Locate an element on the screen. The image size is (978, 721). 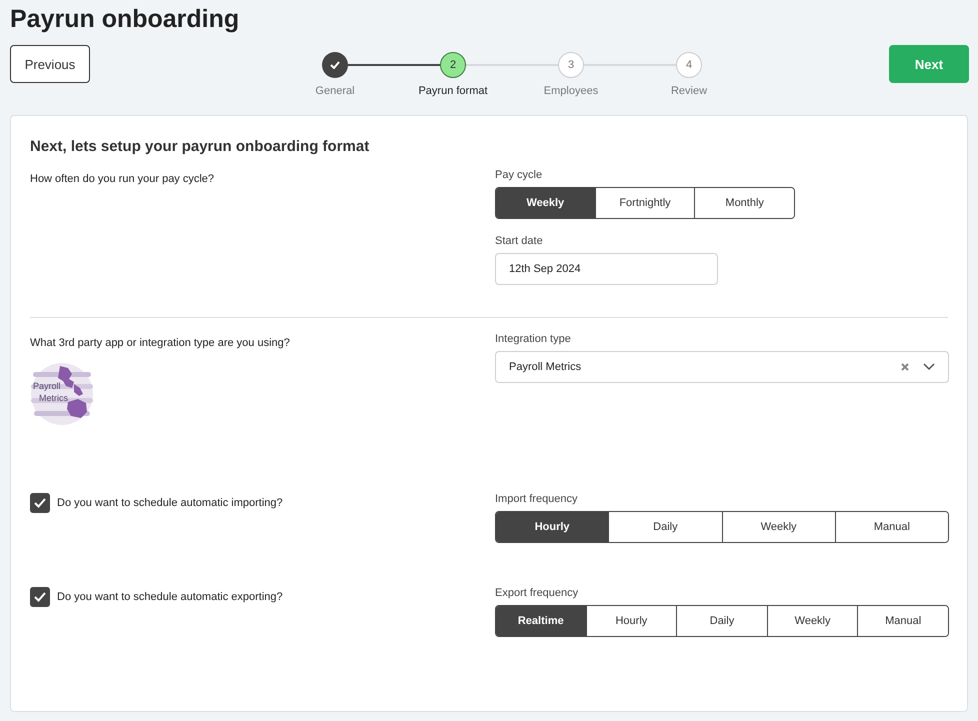
question-text: Do you want to schedule automatic exporting? is located at coordinates (170, 597).